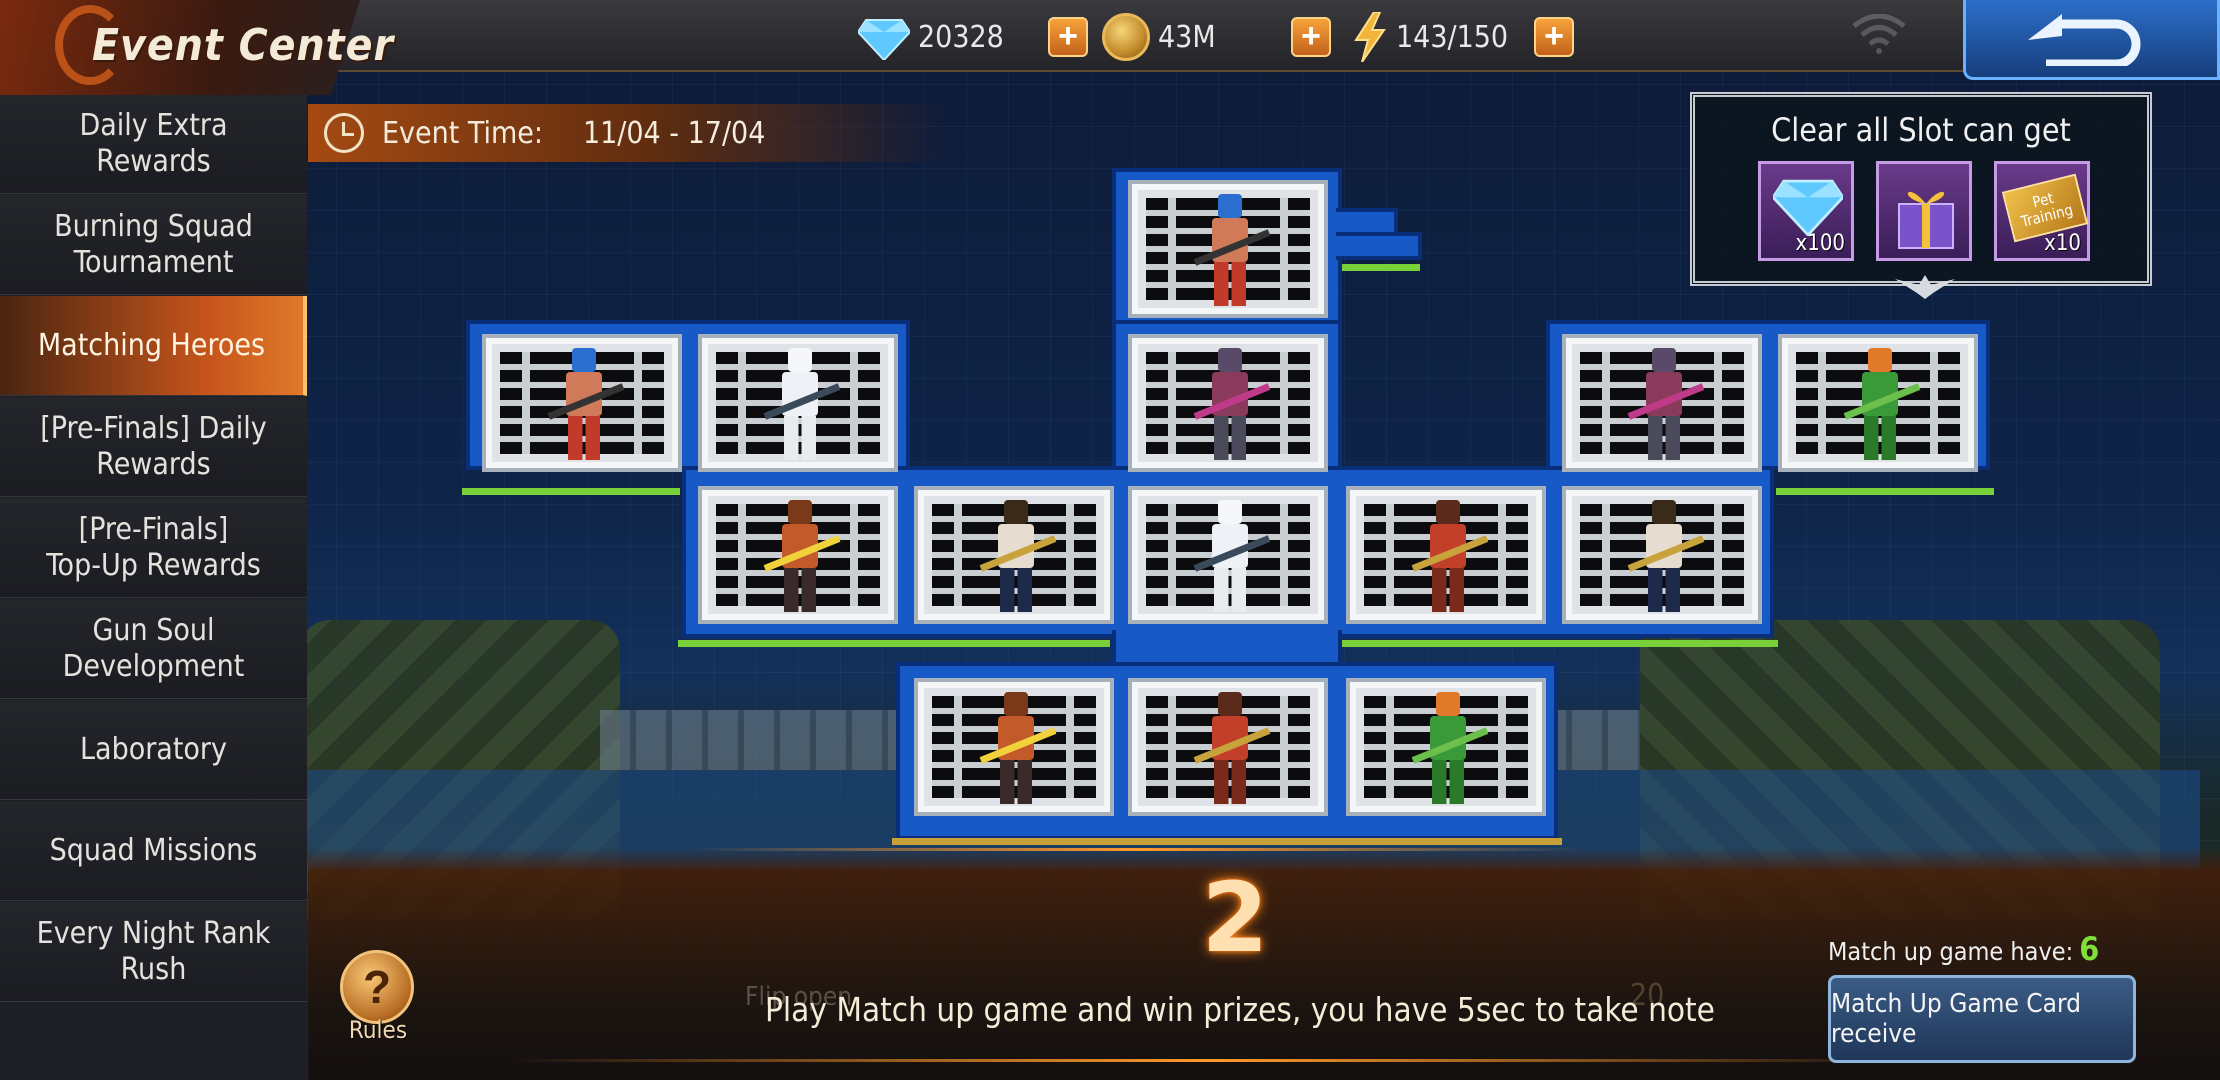  What do you see at coordinates (1925, 287) in the screenshot?
I see `eagle-emblem-icon` at bounding box center [1925, 287].